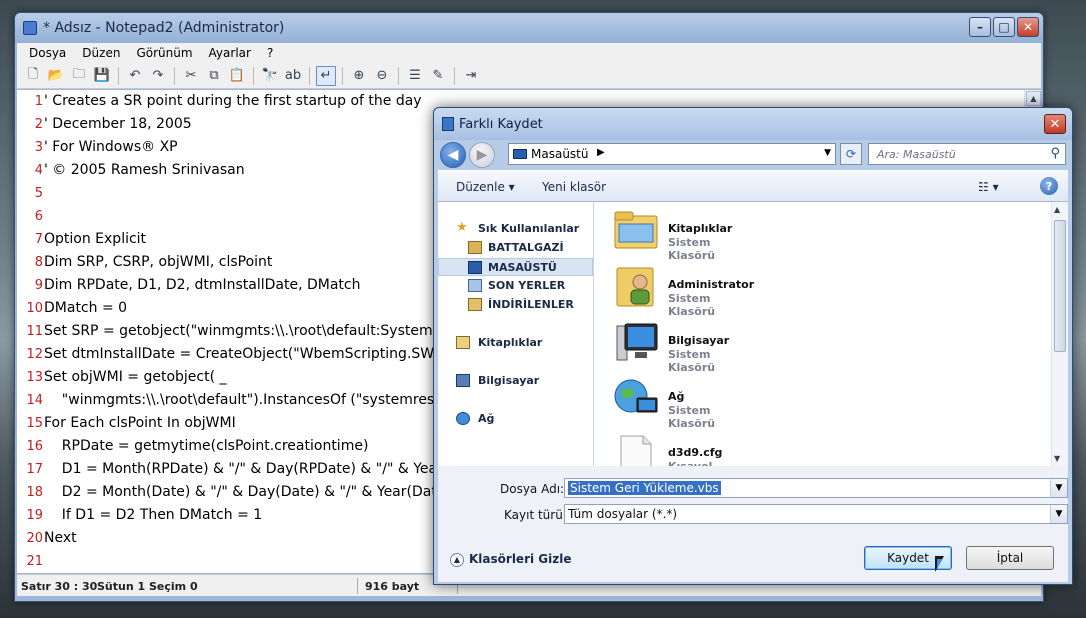 Image resolution: width=1086 pixels, height=618 pixels. Describe the element at coordinates (38, 216) in the screenshot. I see `line-number: 6` at that location.